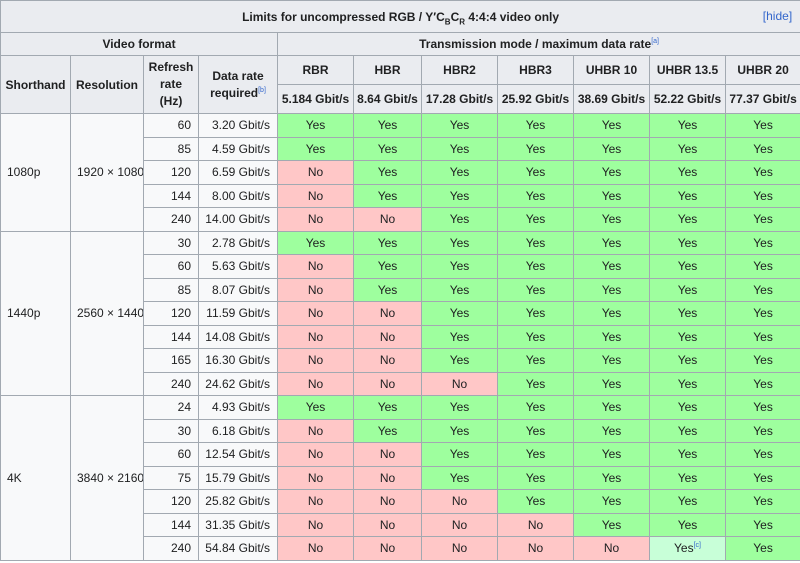  I want to click on shorthand-cell: 1440p, so click(35, 313).